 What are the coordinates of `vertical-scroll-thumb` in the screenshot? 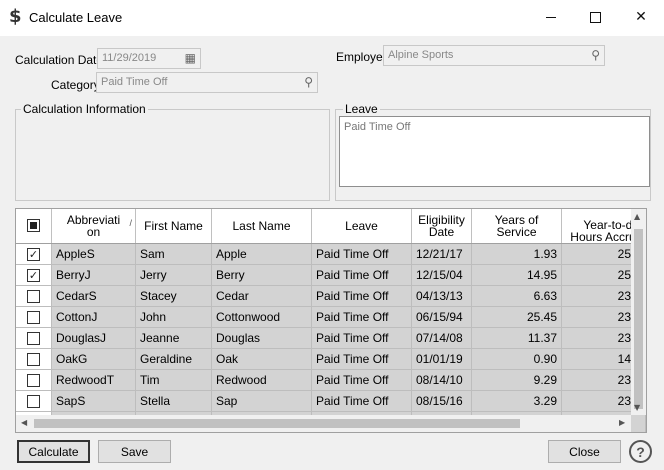 It's located at (638, 319).